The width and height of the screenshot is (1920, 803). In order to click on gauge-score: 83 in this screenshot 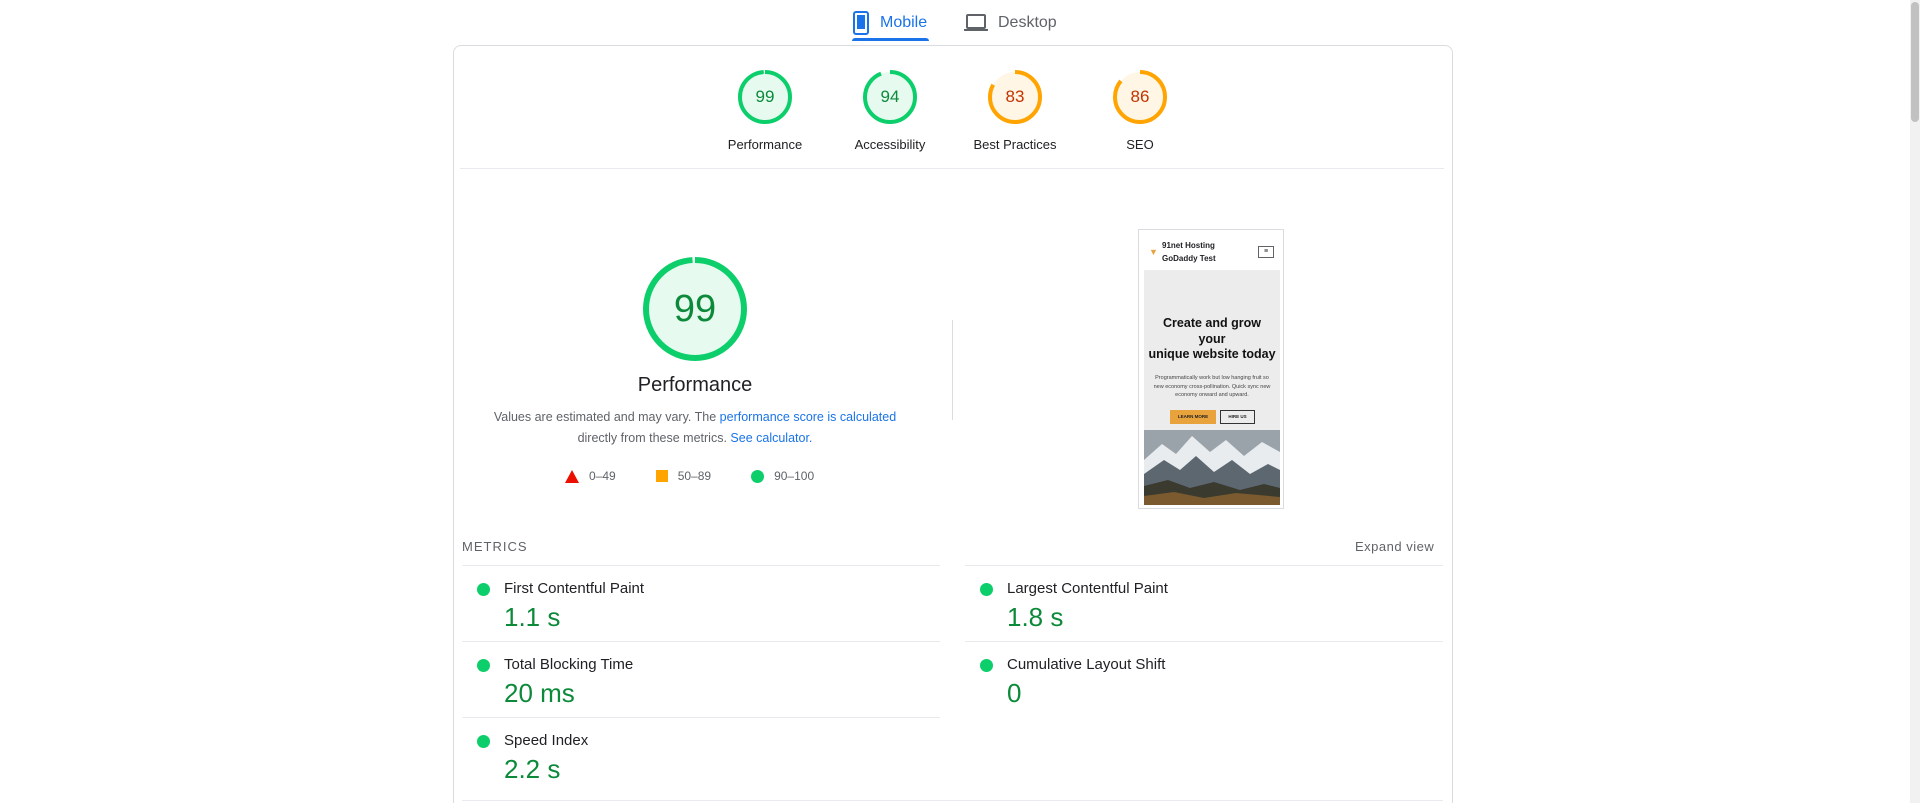, I will do `click(1015, 96)`.